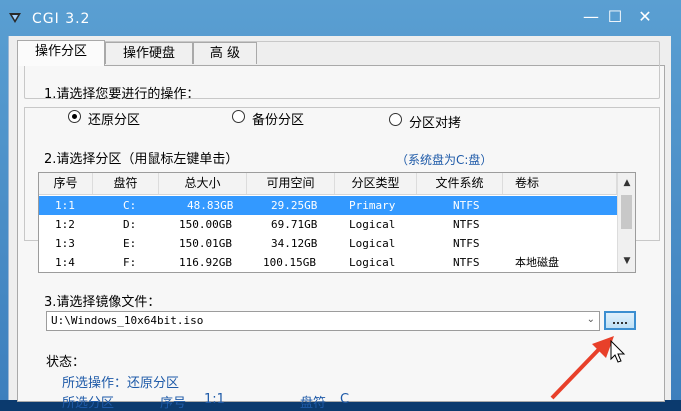 This screenshot has height=411, width=681. Describe the element at coordinates (591, 17) in the screenshot. I see `minimize-button: —` at that location.